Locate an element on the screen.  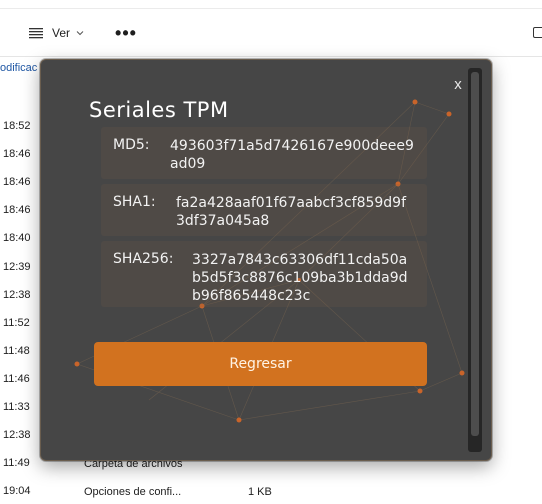
file-row-modified-time: 12:39 is located at coordinates (17, 266).